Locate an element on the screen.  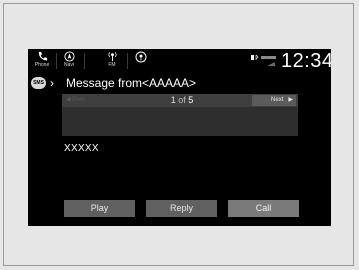
page-counter: 1 of 5 is located at coordinates (182, 100).